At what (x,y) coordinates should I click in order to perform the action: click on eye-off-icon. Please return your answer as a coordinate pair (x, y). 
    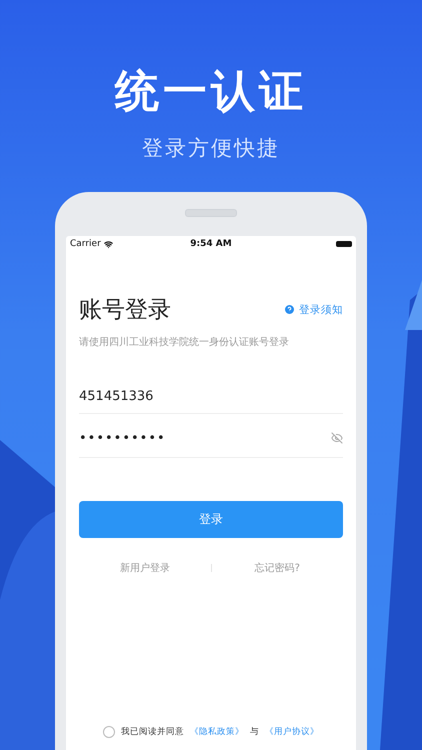
    Looking at the image, I should click on (337, 438).